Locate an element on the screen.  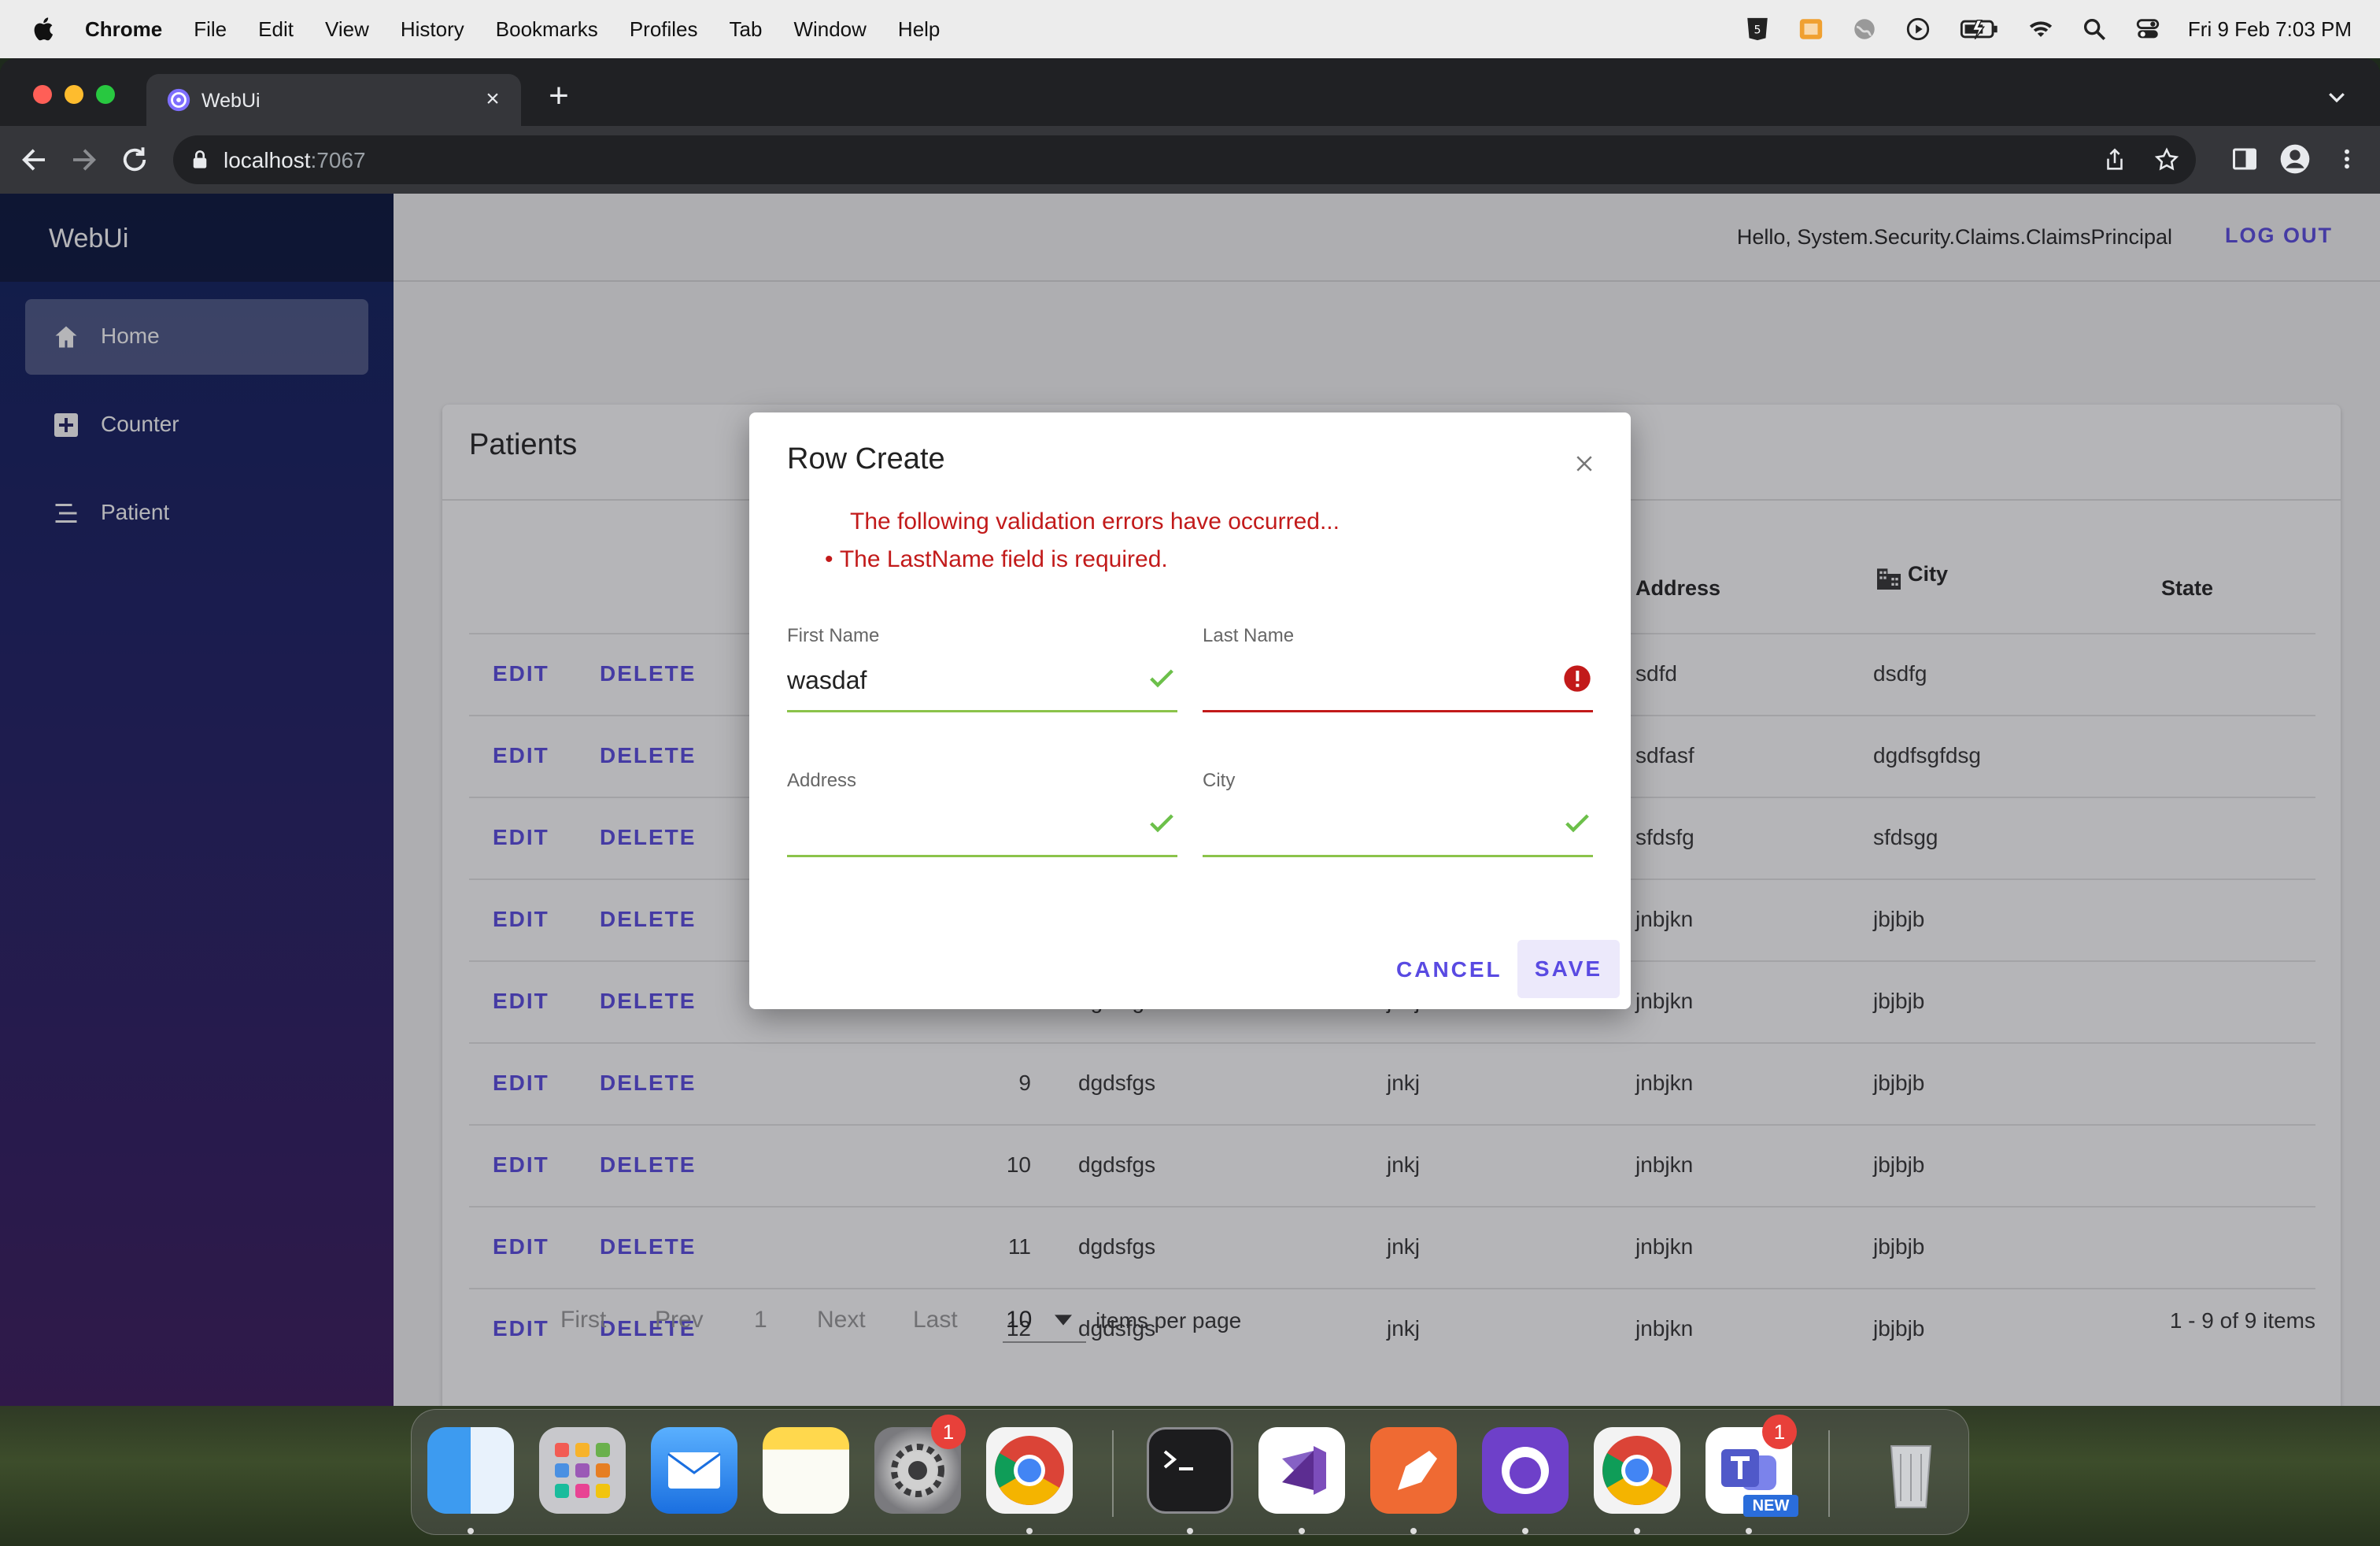
macos-dock: 1 1 NEW is located at coordinates (1190, 1472).